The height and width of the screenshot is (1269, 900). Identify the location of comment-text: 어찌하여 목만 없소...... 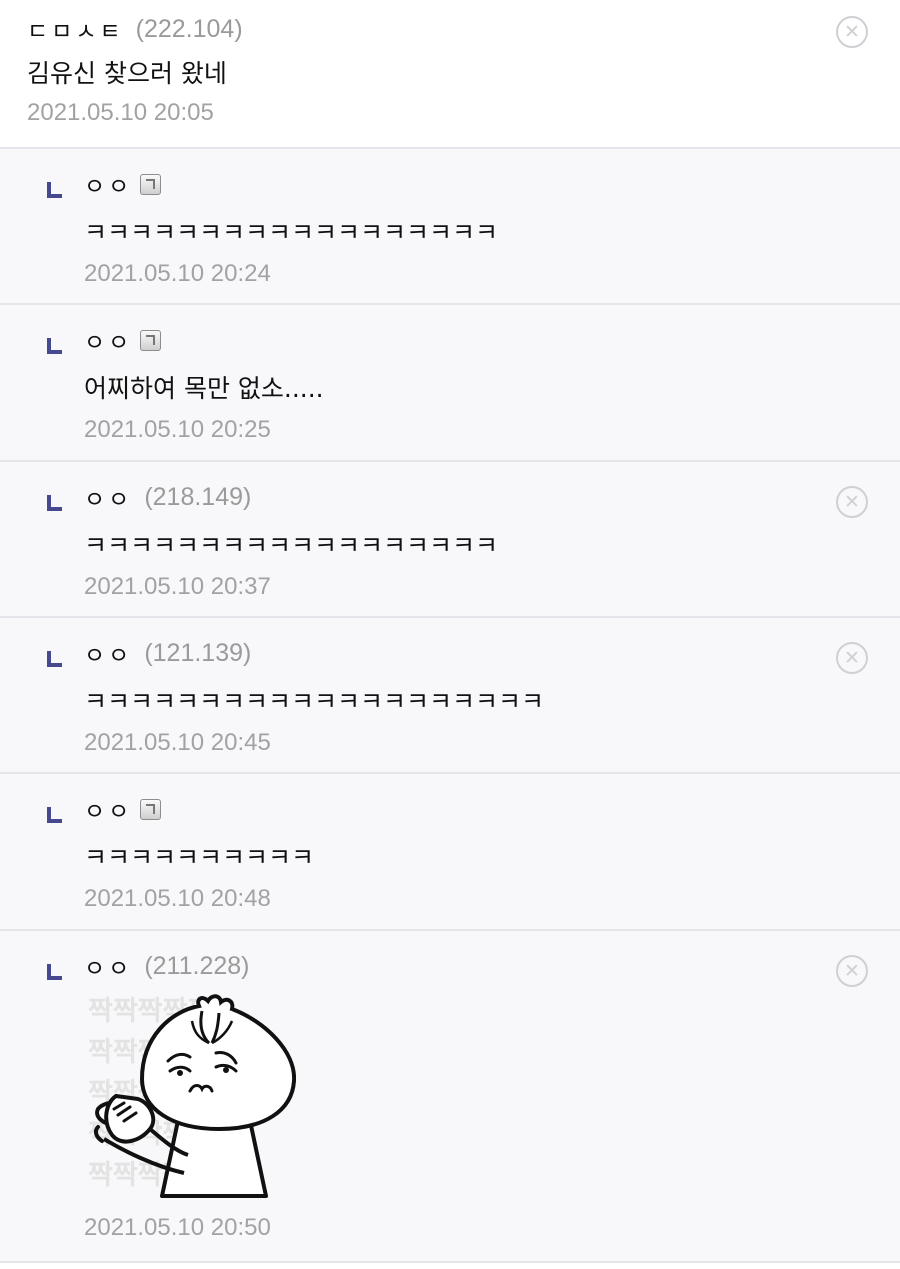
(204, 388).